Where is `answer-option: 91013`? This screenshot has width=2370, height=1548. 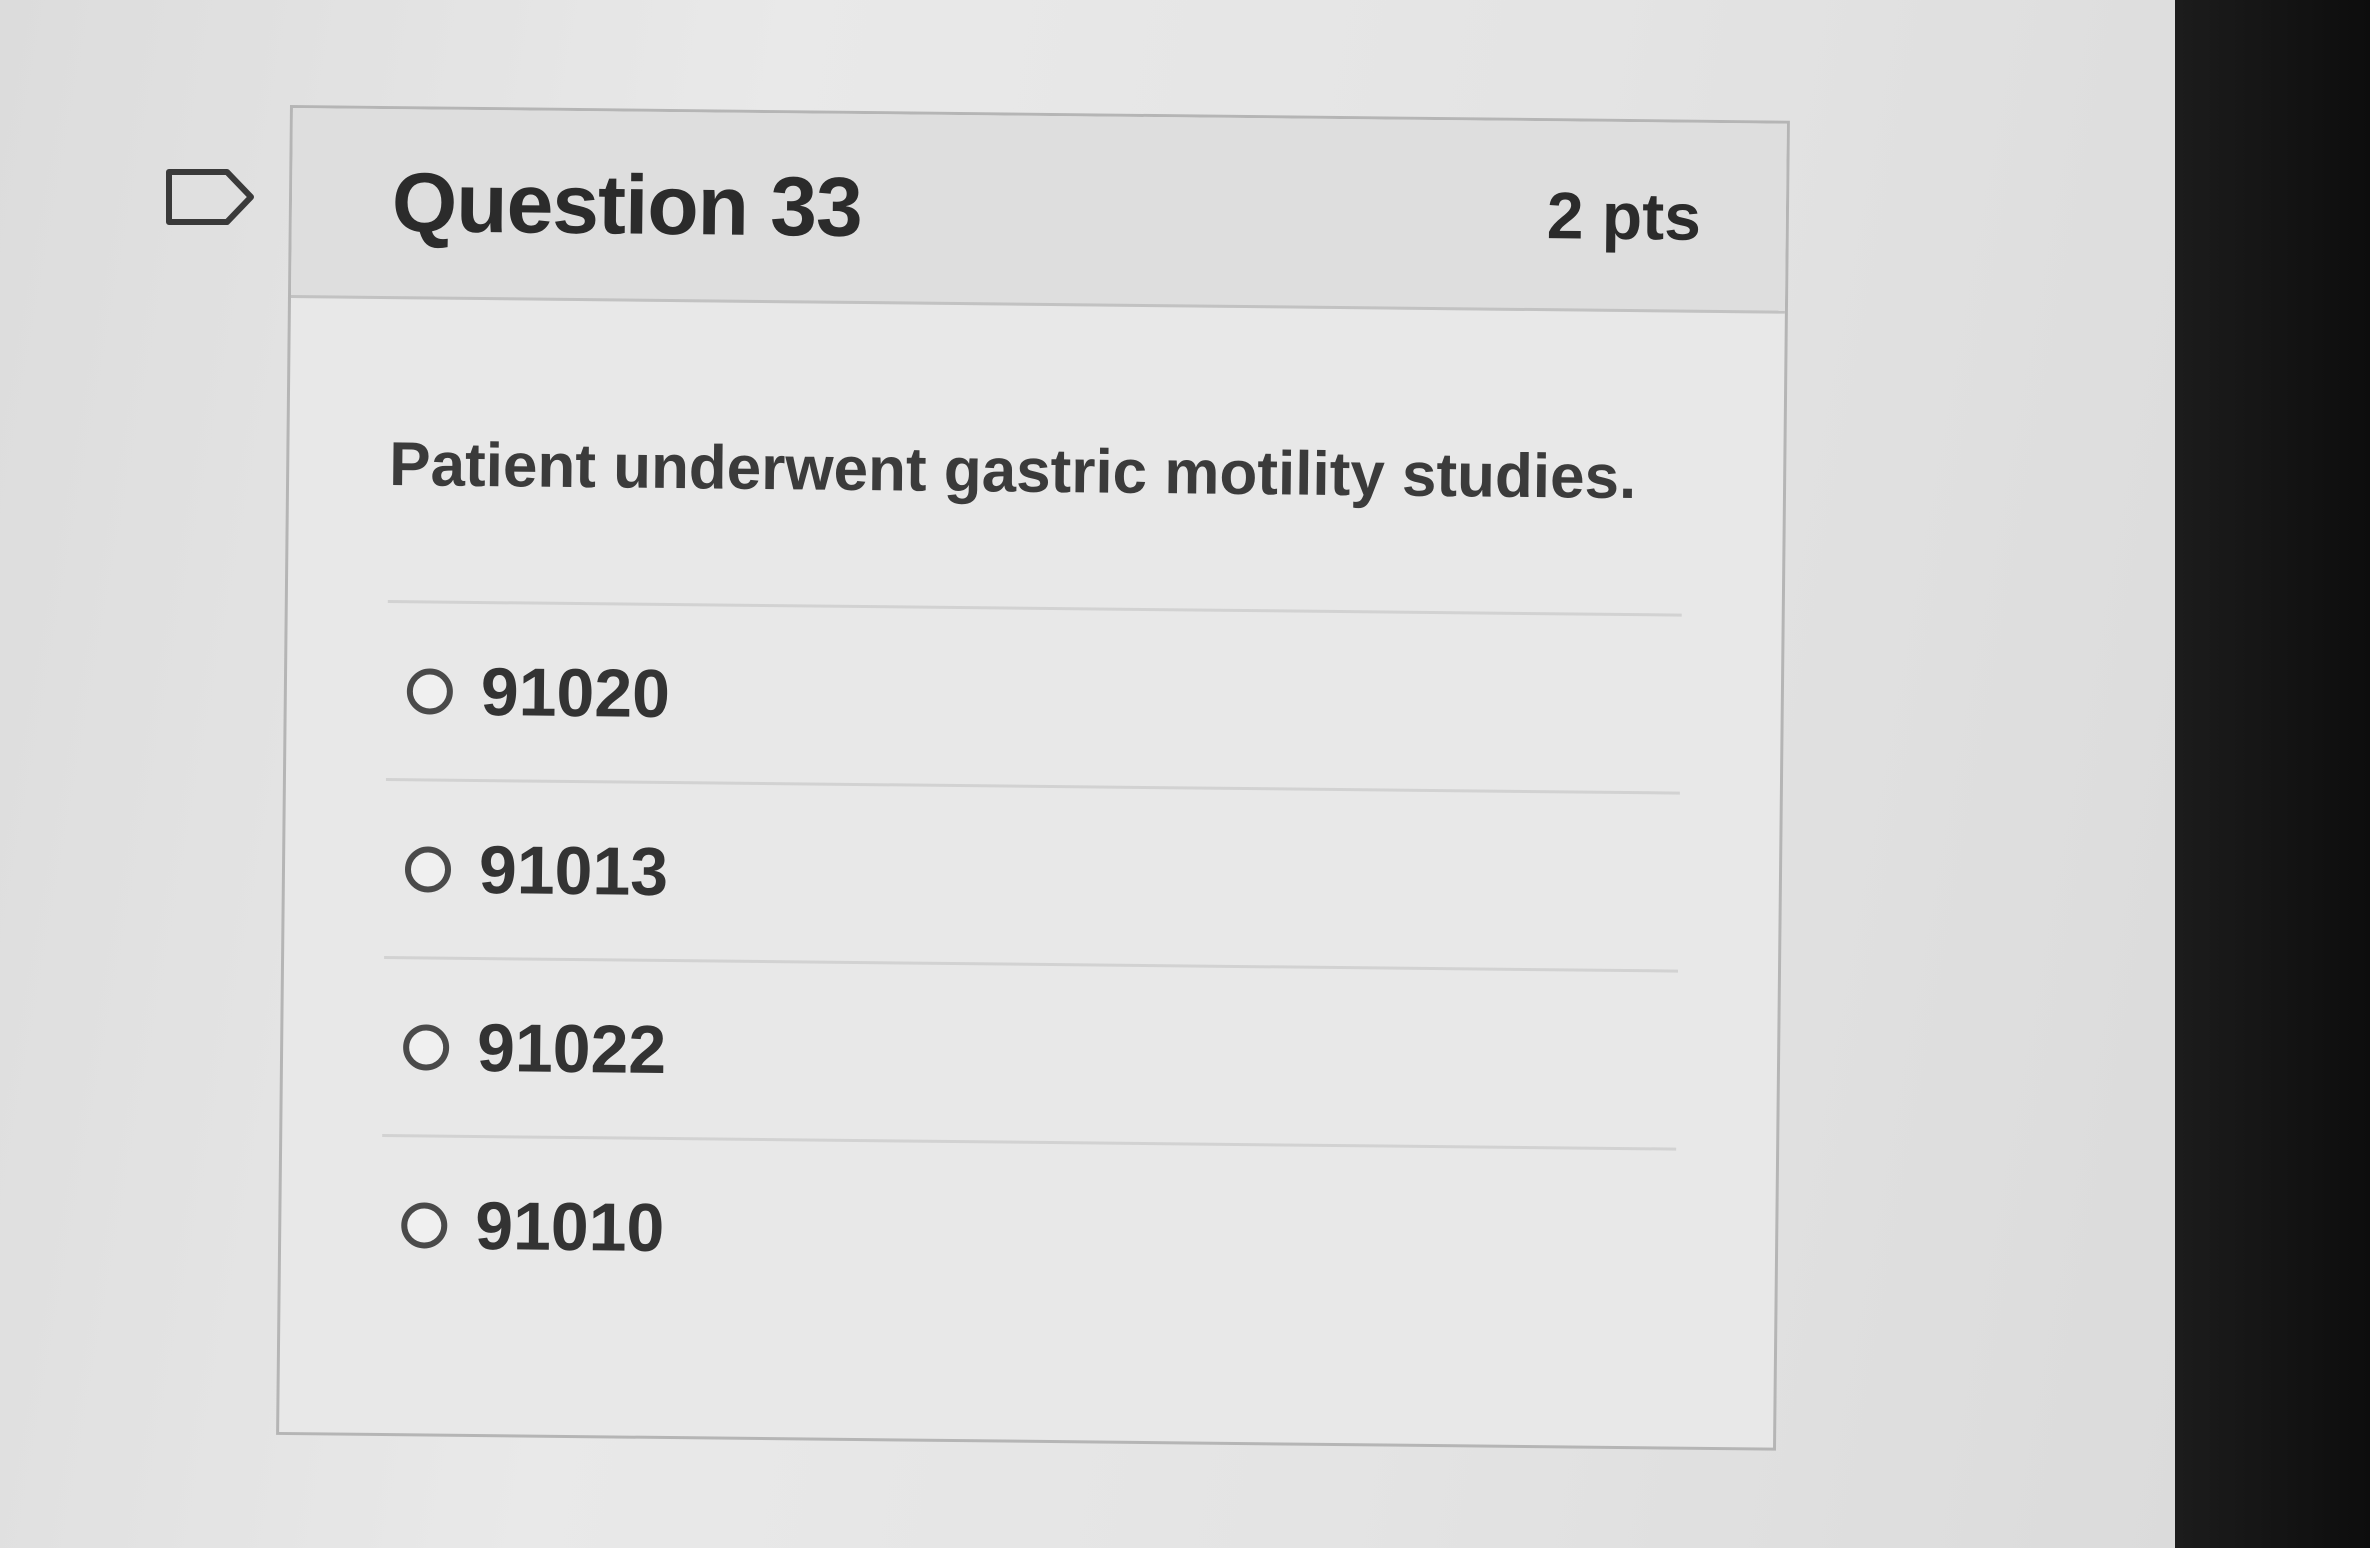 answer-option: 91013 is located at coordinates (1032, 877).